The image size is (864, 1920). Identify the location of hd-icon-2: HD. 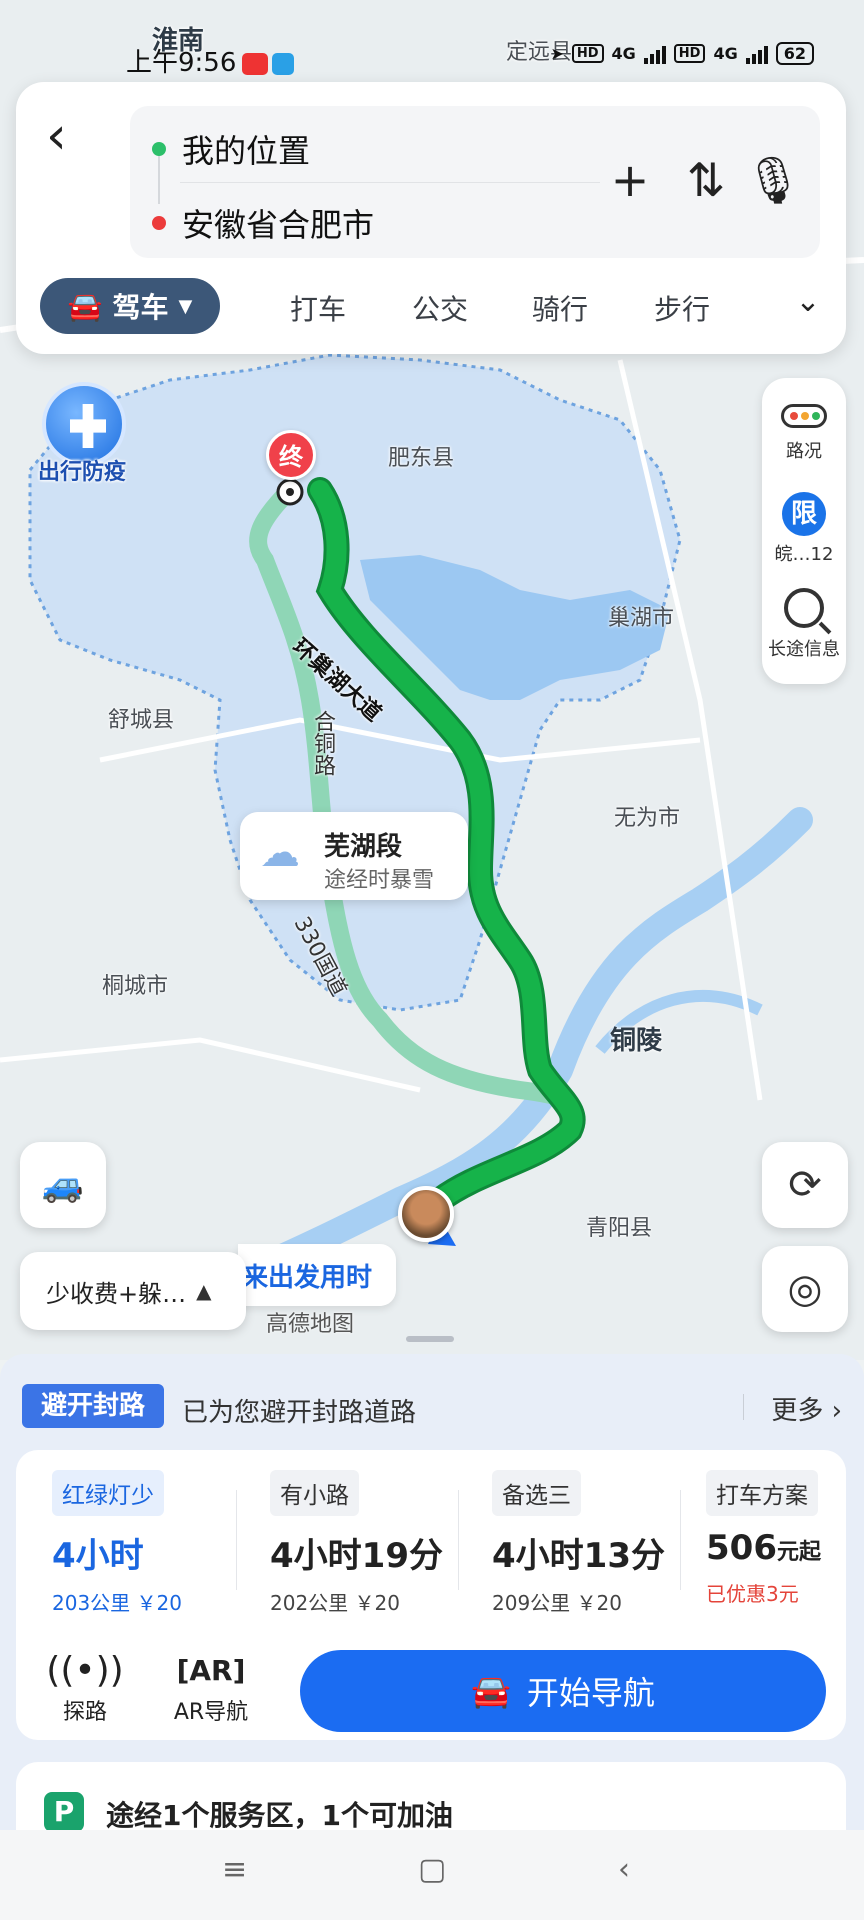
(689, 53).